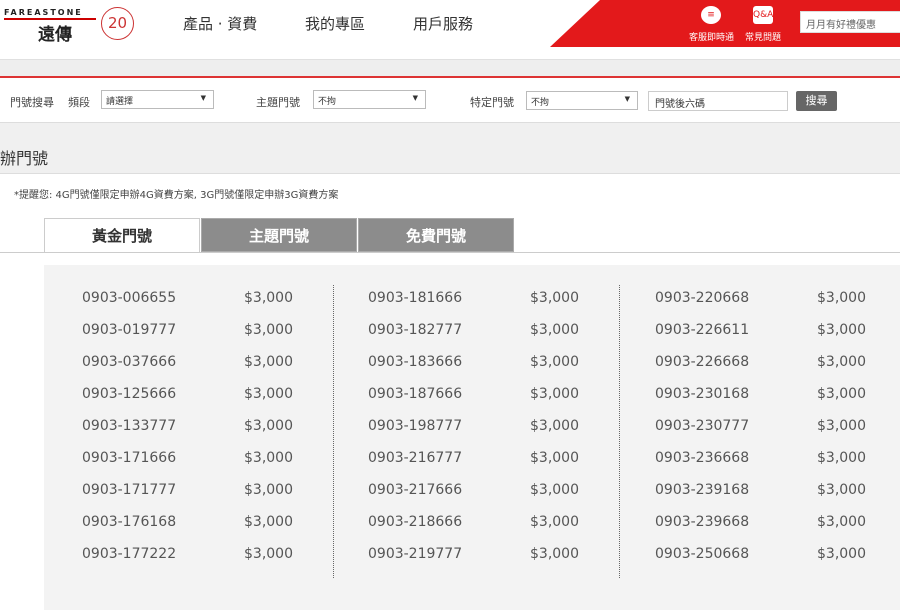  I want to click on phone-number: 0903-182777, so click(415, 330).